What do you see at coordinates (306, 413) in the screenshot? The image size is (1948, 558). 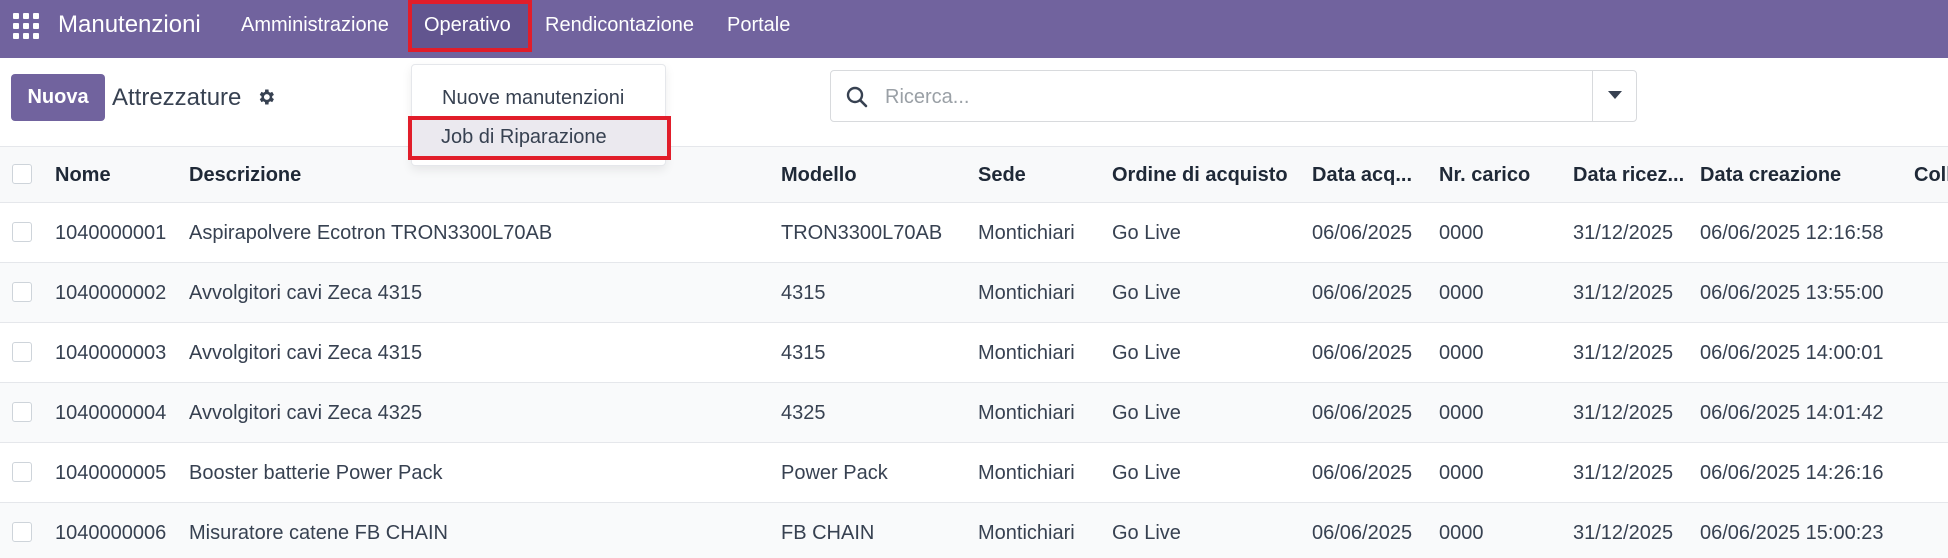 I see `cell-descrizione: Avvolgitori cavi Zeca 4325` at bounding box center [306, 413].